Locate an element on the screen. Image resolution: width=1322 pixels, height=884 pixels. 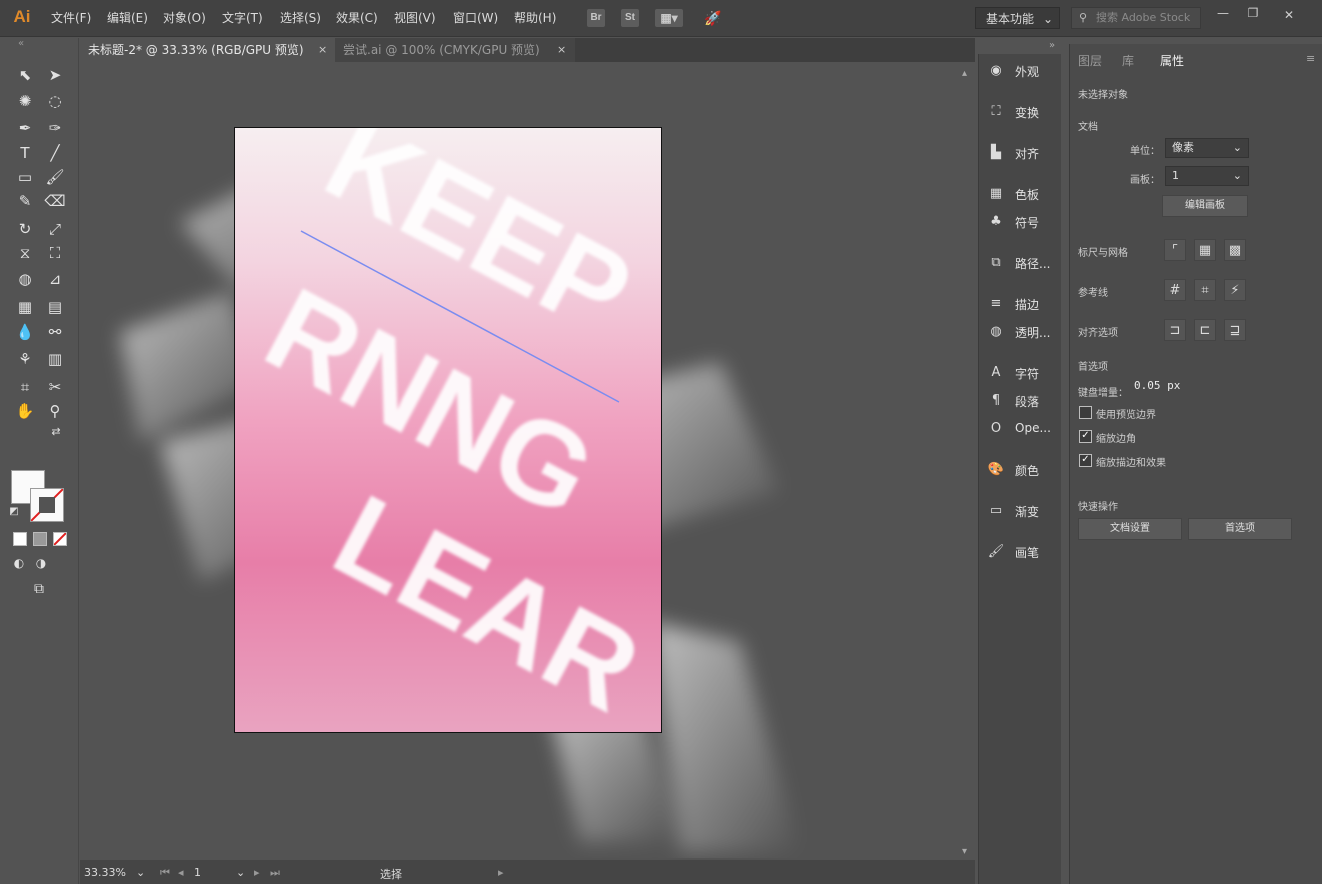
smart-guides-icon: ⚡ is located at coordinates (1235, 290).